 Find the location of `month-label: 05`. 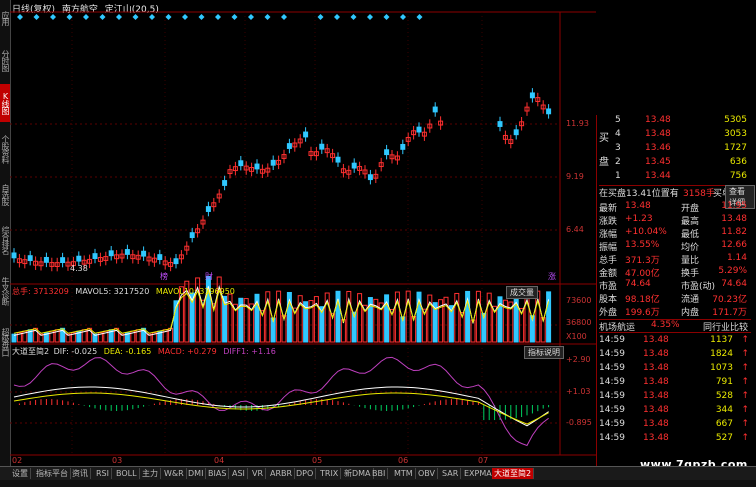

month-label: 05 is located at coordinates (317, 460).